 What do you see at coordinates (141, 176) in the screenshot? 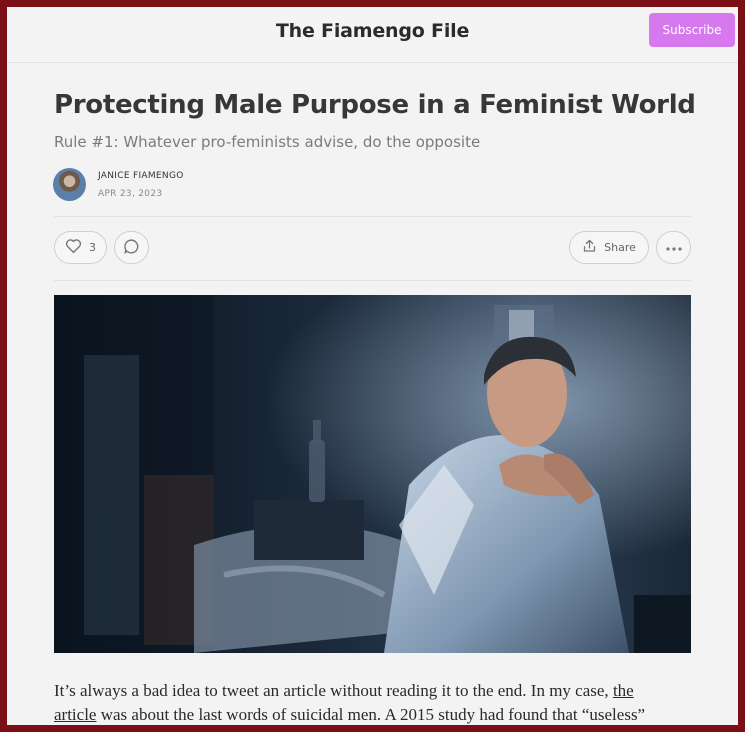
I see `author-name: JANICE FIAMENGO` at bounding box center [141, 176].